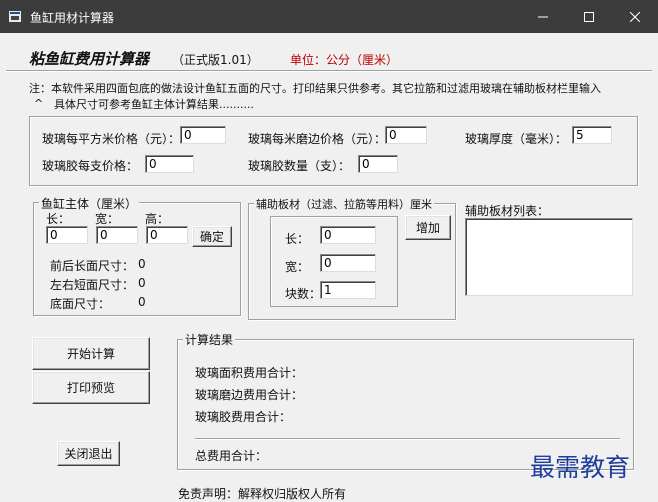  What do you see at coordinates (91, 353) in the screenshot?
I see `start-calc-button: 开始计算` at bounding box center [91, 353].